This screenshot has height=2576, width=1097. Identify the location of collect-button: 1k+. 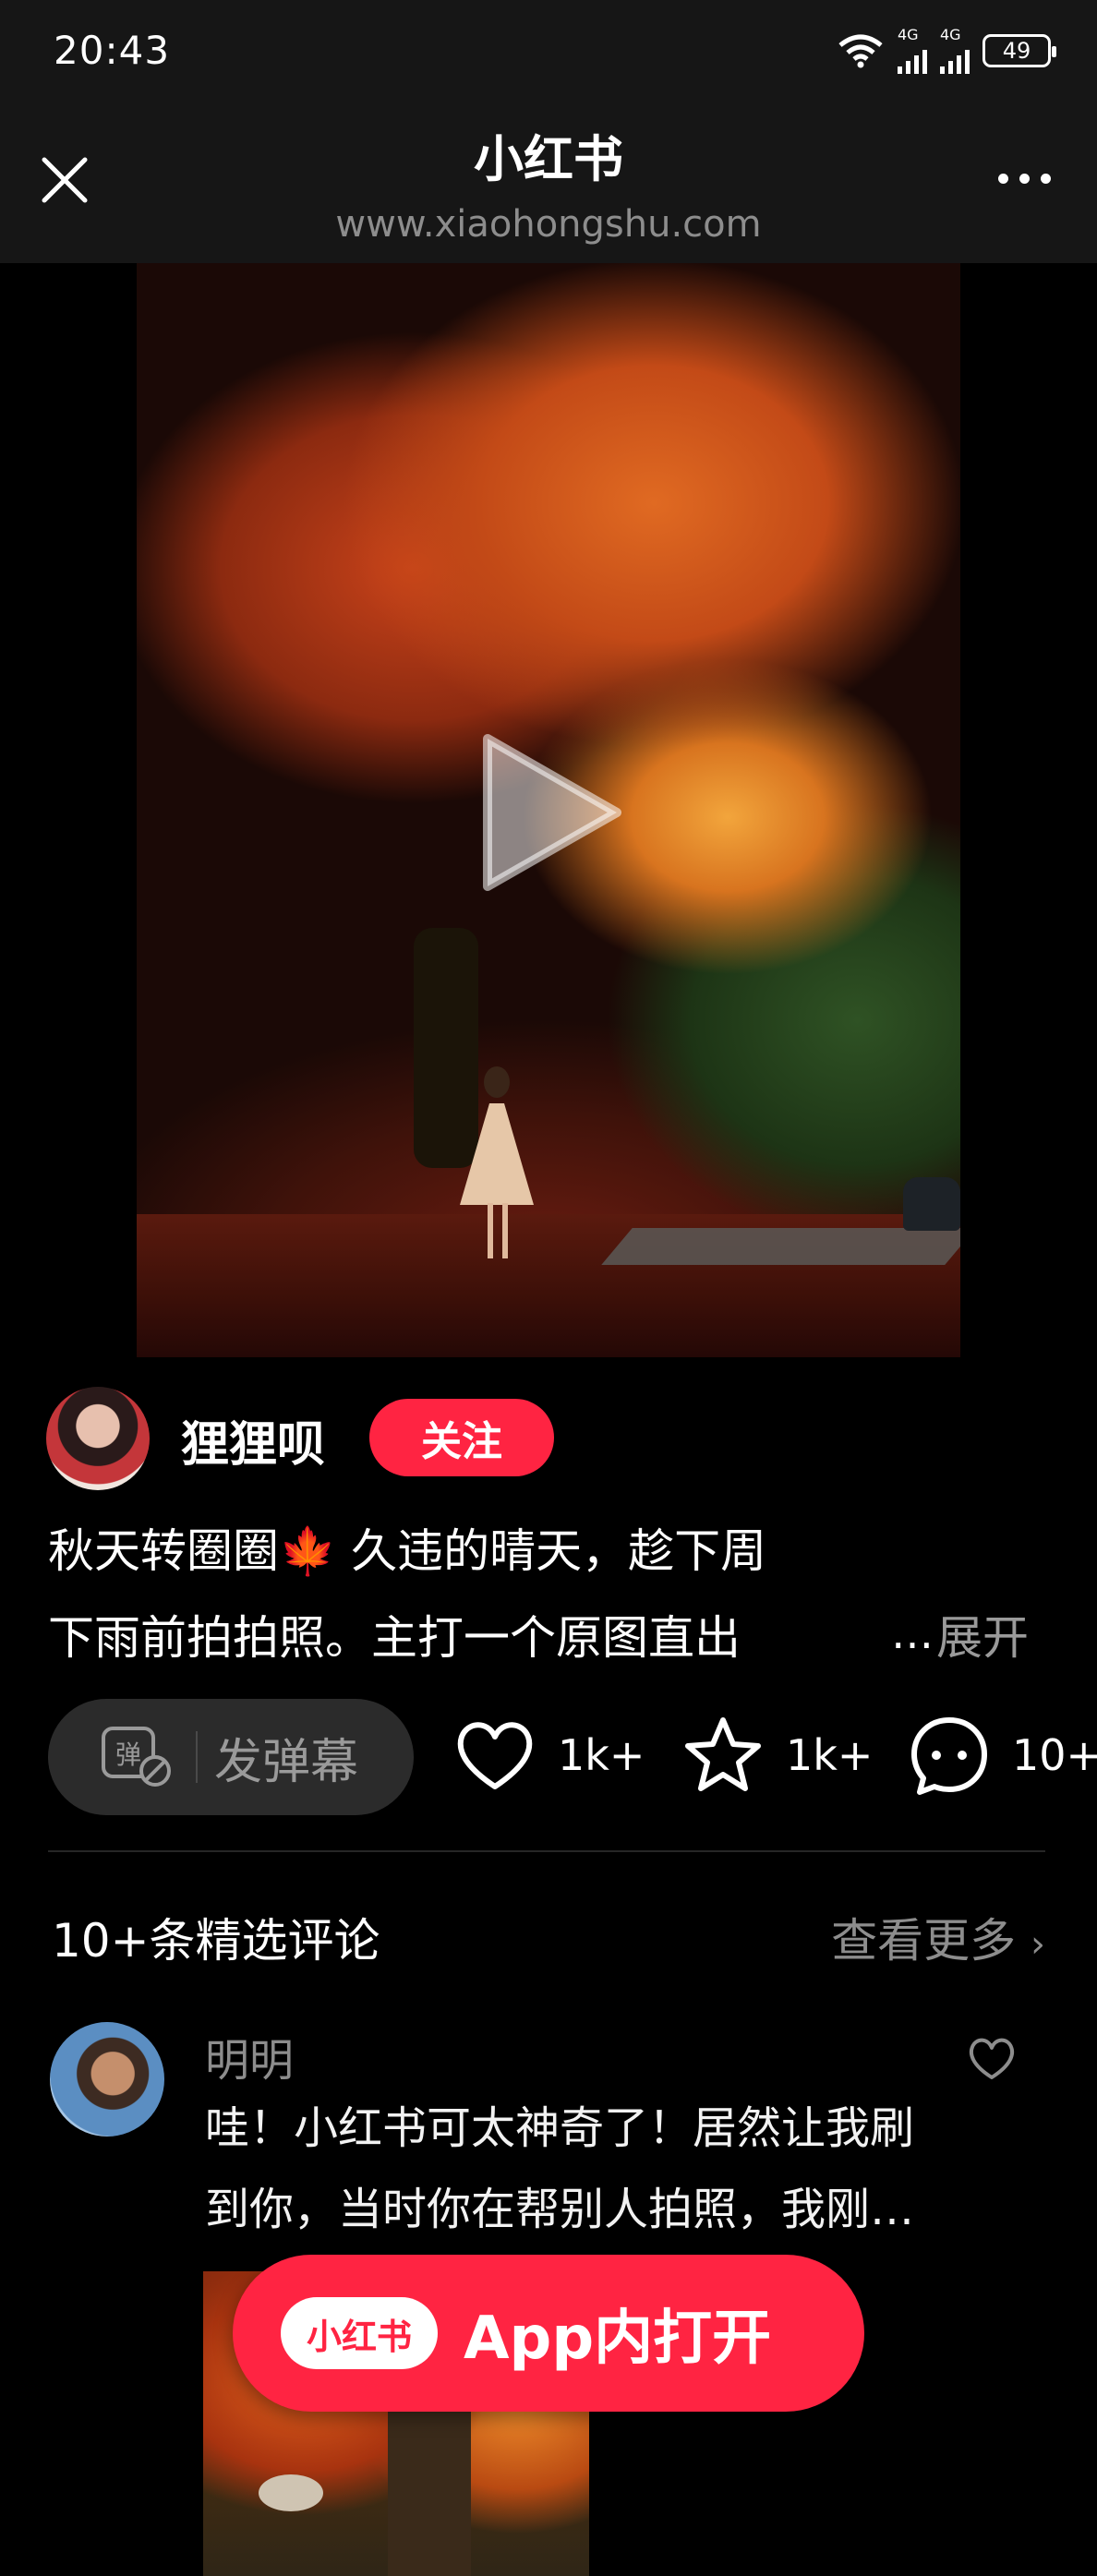
(777, 1755).